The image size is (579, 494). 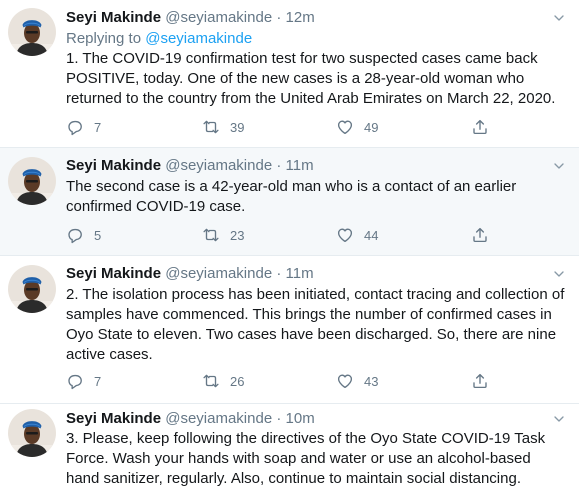 I want to click on retweet-count: 23, so click(x=237, y=235).